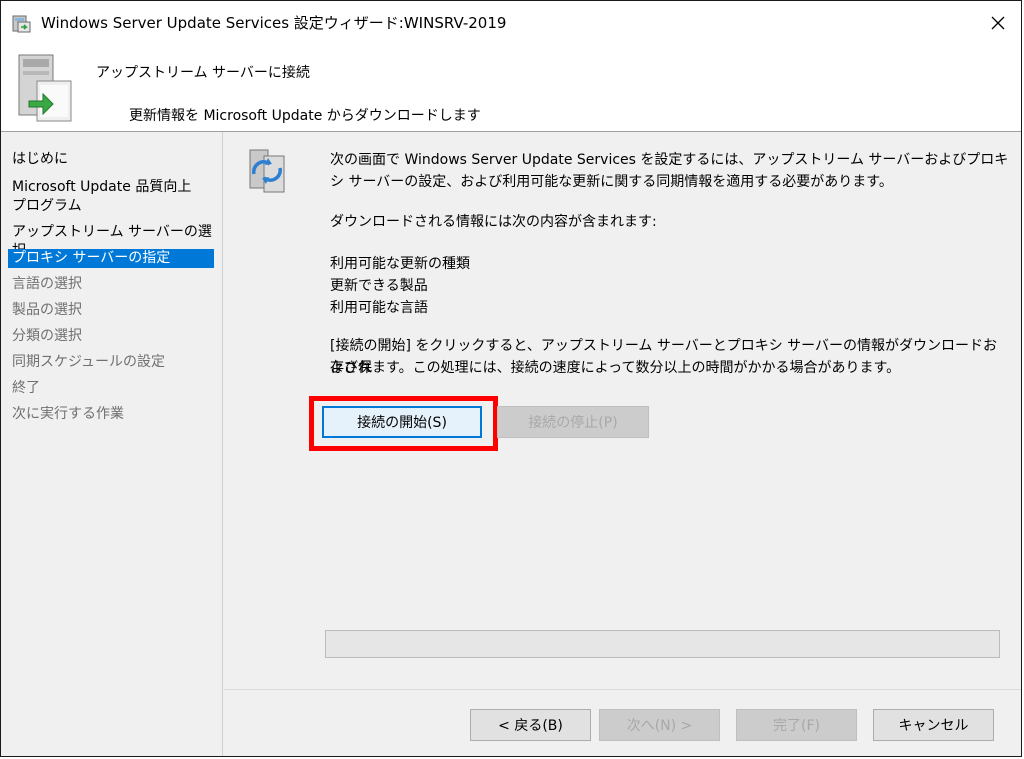 This screenshot has height=759, width=1024. Describe the element at coordinates (47, 336) in the screenshot. I see `nav-item-classifications: 分類の選択` at that location.